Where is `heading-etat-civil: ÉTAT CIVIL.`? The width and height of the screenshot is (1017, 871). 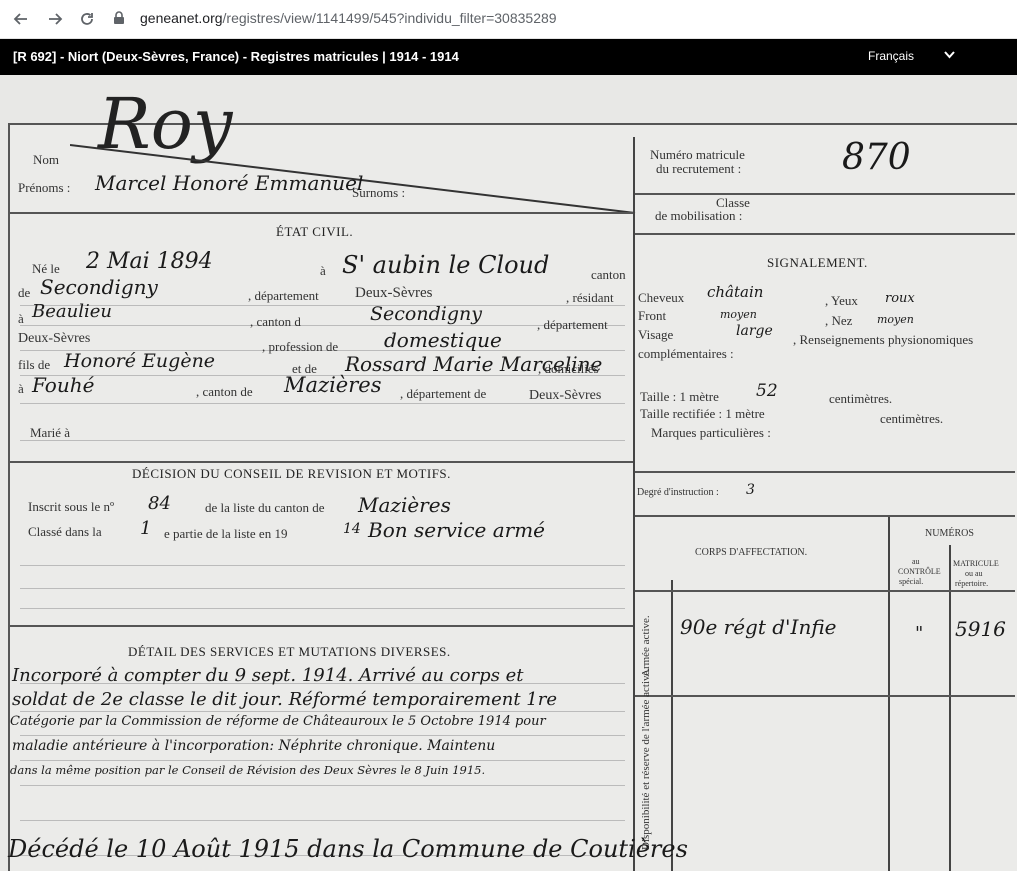
heading-etat-civil: ÉTAT CIVIL. is located at coordinates (315, 231).